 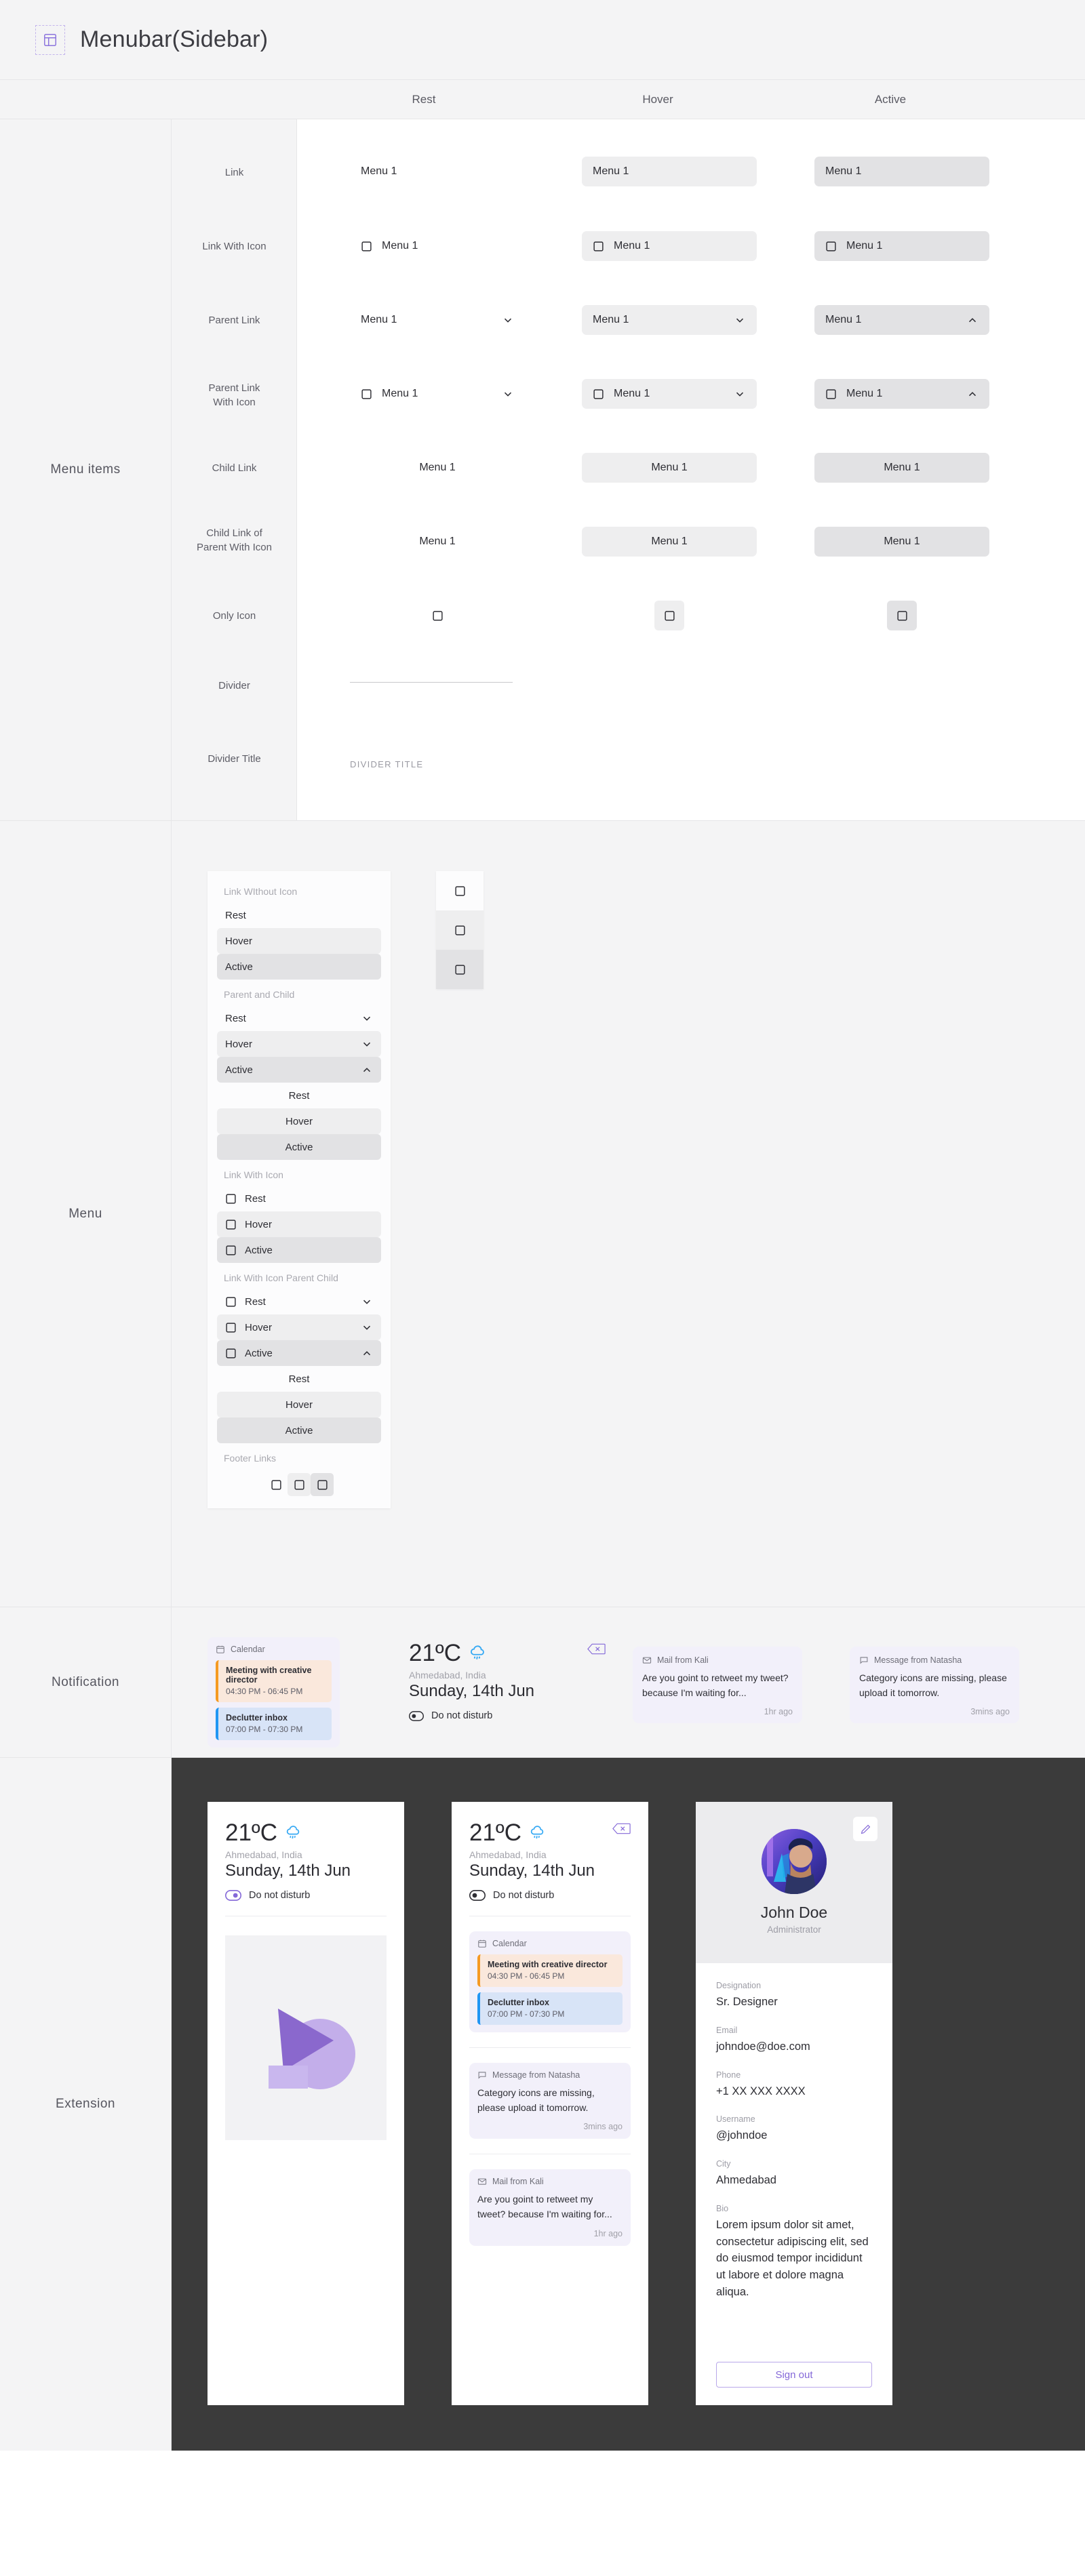 What do you see at coordinates (460, 890) in the screenshot?
I see `rail-item-rest` at bounding box center [460, 890].